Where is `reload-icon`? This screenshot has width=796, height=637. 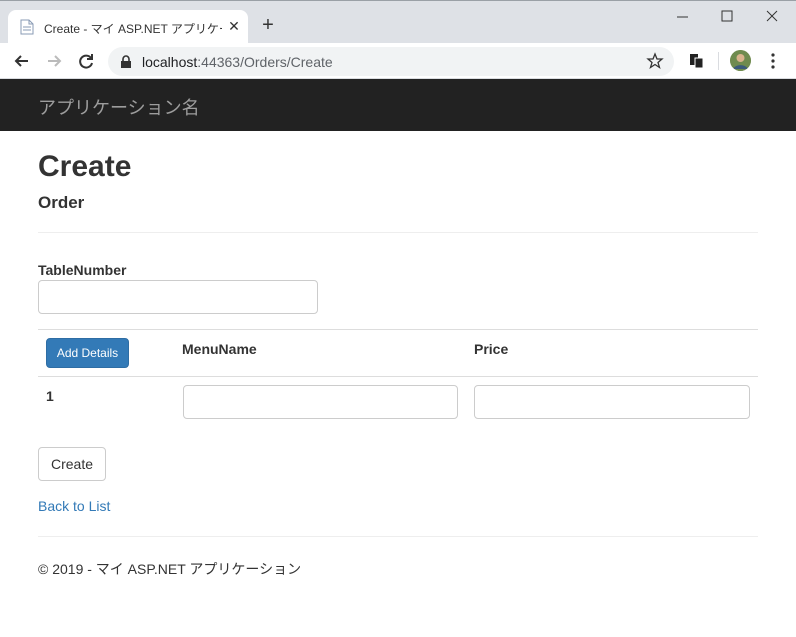
reload-icon is located at coordinates (86, 61).